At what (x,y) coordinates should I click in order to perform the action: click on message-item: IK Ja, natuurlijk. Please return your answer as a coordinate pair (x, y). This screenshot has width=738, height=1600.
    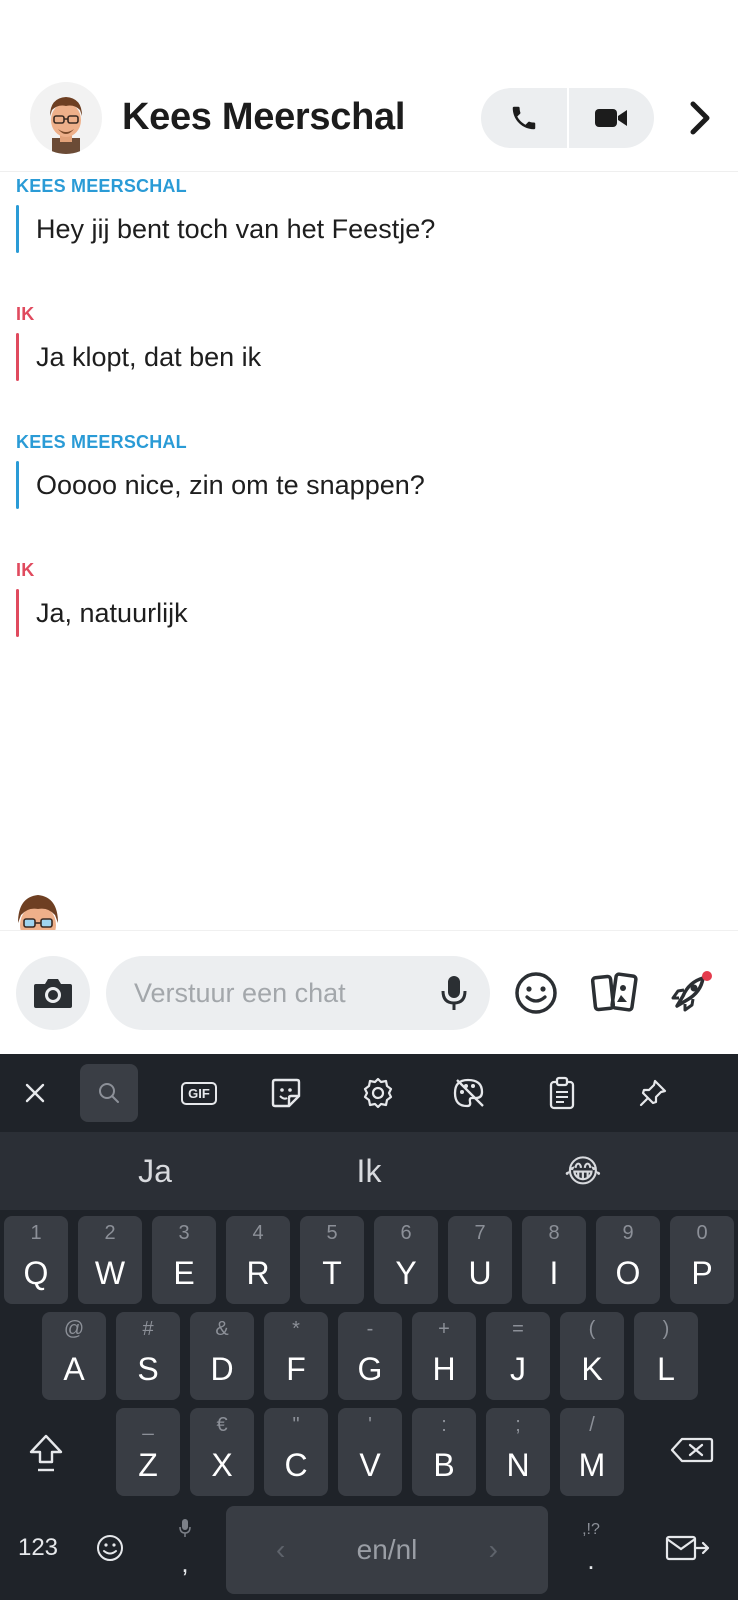
    Looking at the image, I should click on (366, 598).